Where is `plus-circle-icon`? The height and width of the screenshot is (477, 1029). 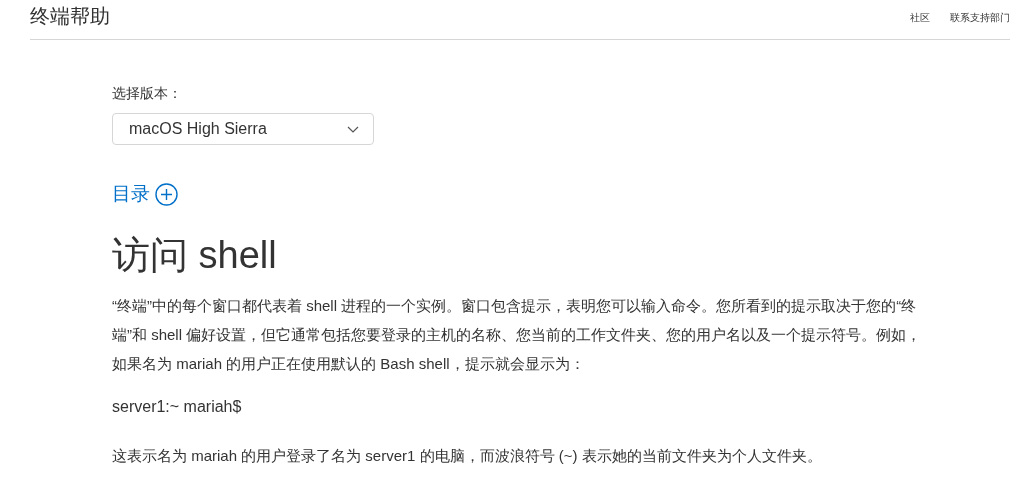 plus-circle-icon is located at coordinates (166, 194).